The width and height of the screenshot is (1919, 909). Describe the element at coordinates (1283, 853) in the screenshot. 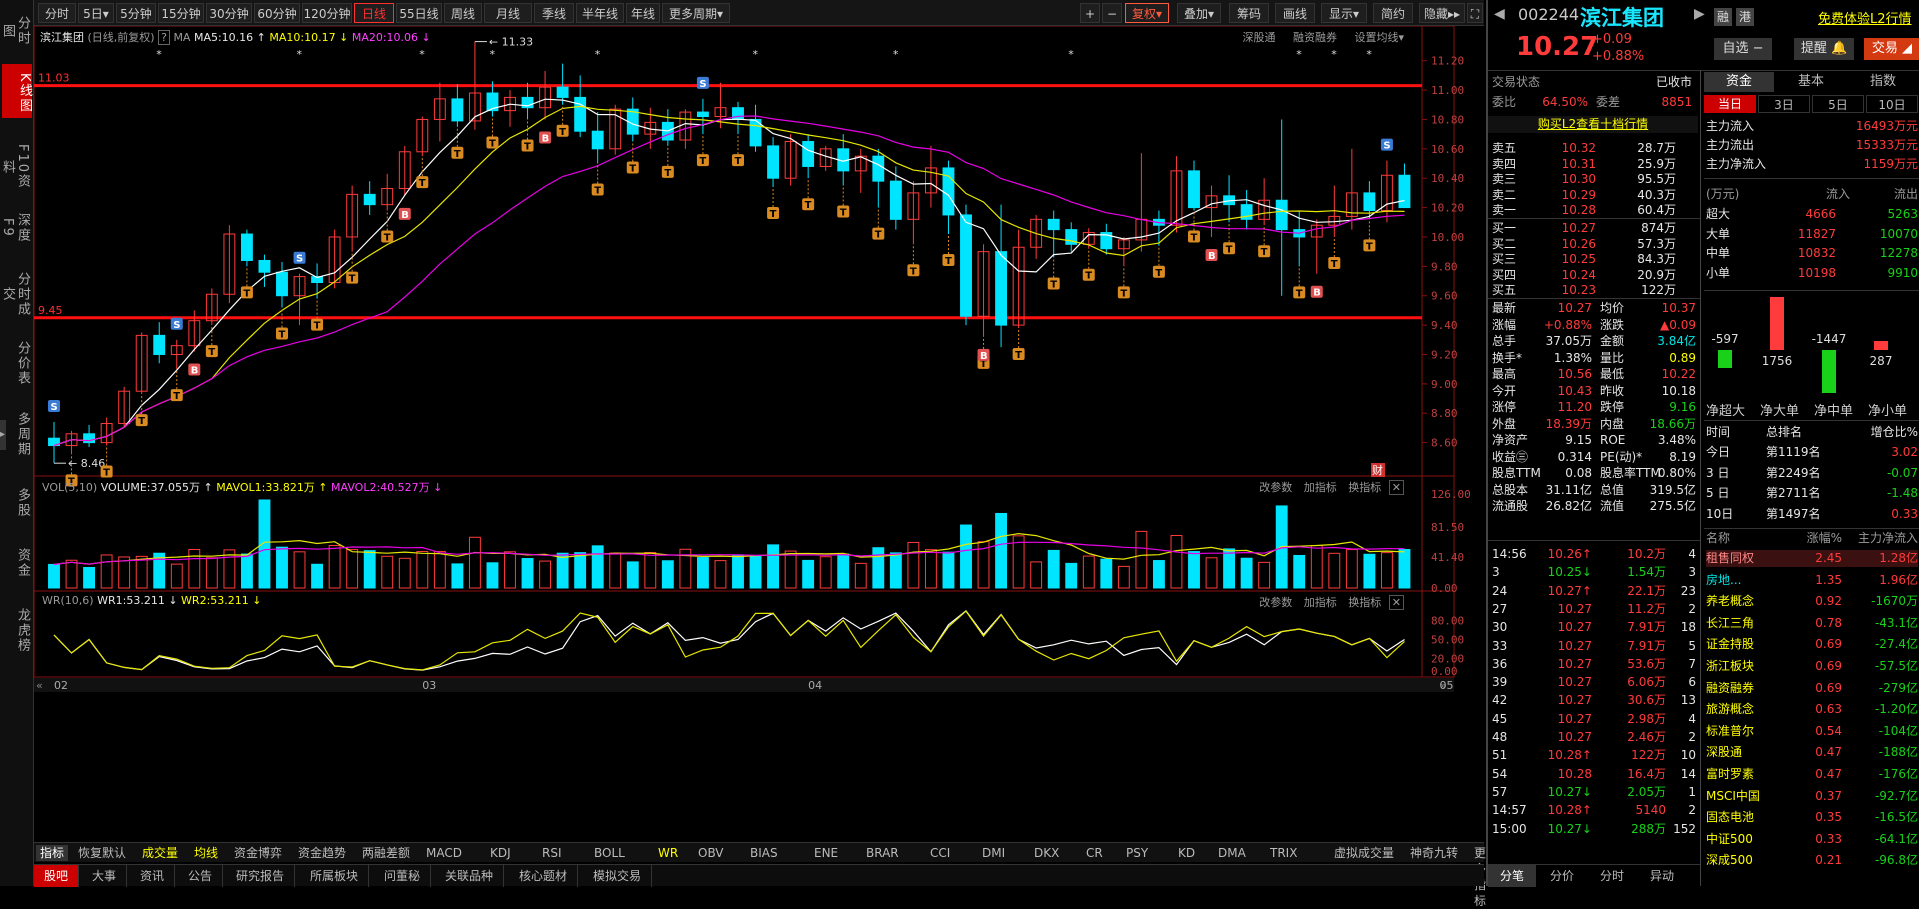

I see `indicator-tab-23: TRIX` at that location.